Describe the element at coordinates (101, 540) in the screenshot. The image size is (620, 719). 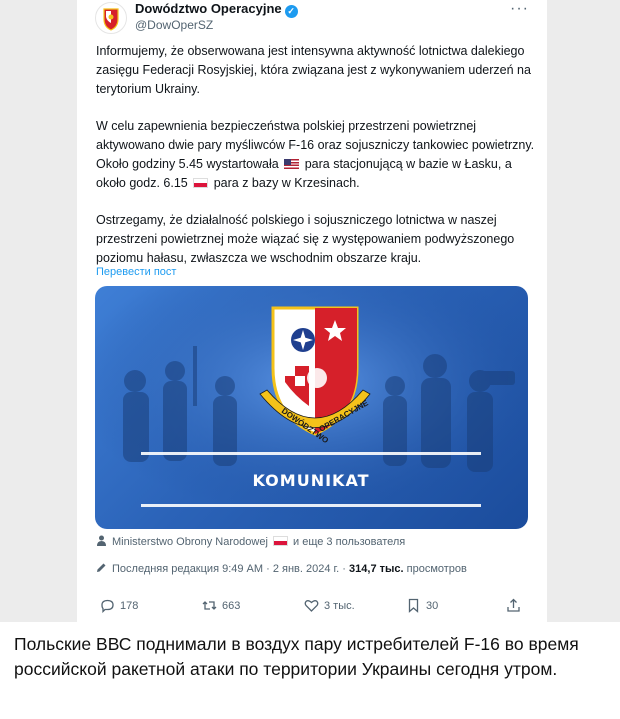
I see `user-icon` at that location.